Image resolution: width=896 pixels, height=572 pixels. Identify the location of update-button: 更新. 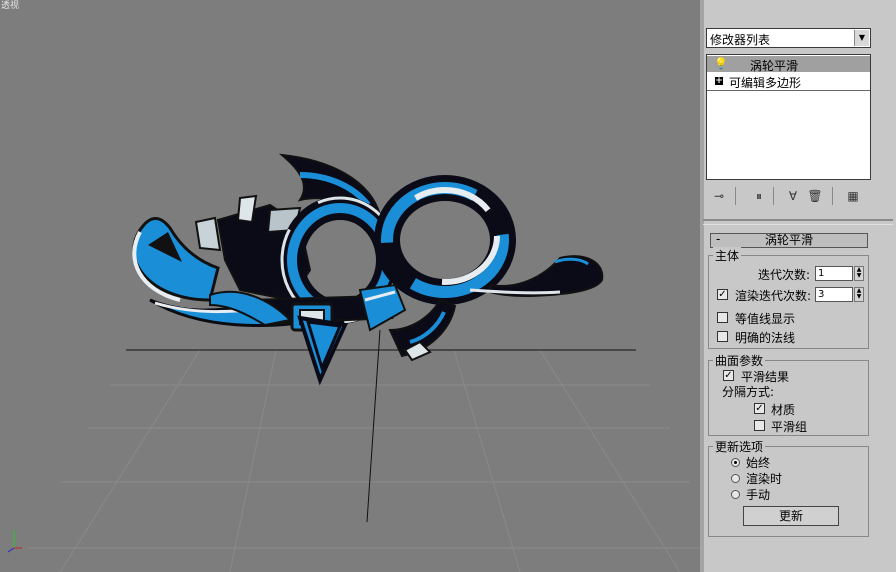
(791, 516).